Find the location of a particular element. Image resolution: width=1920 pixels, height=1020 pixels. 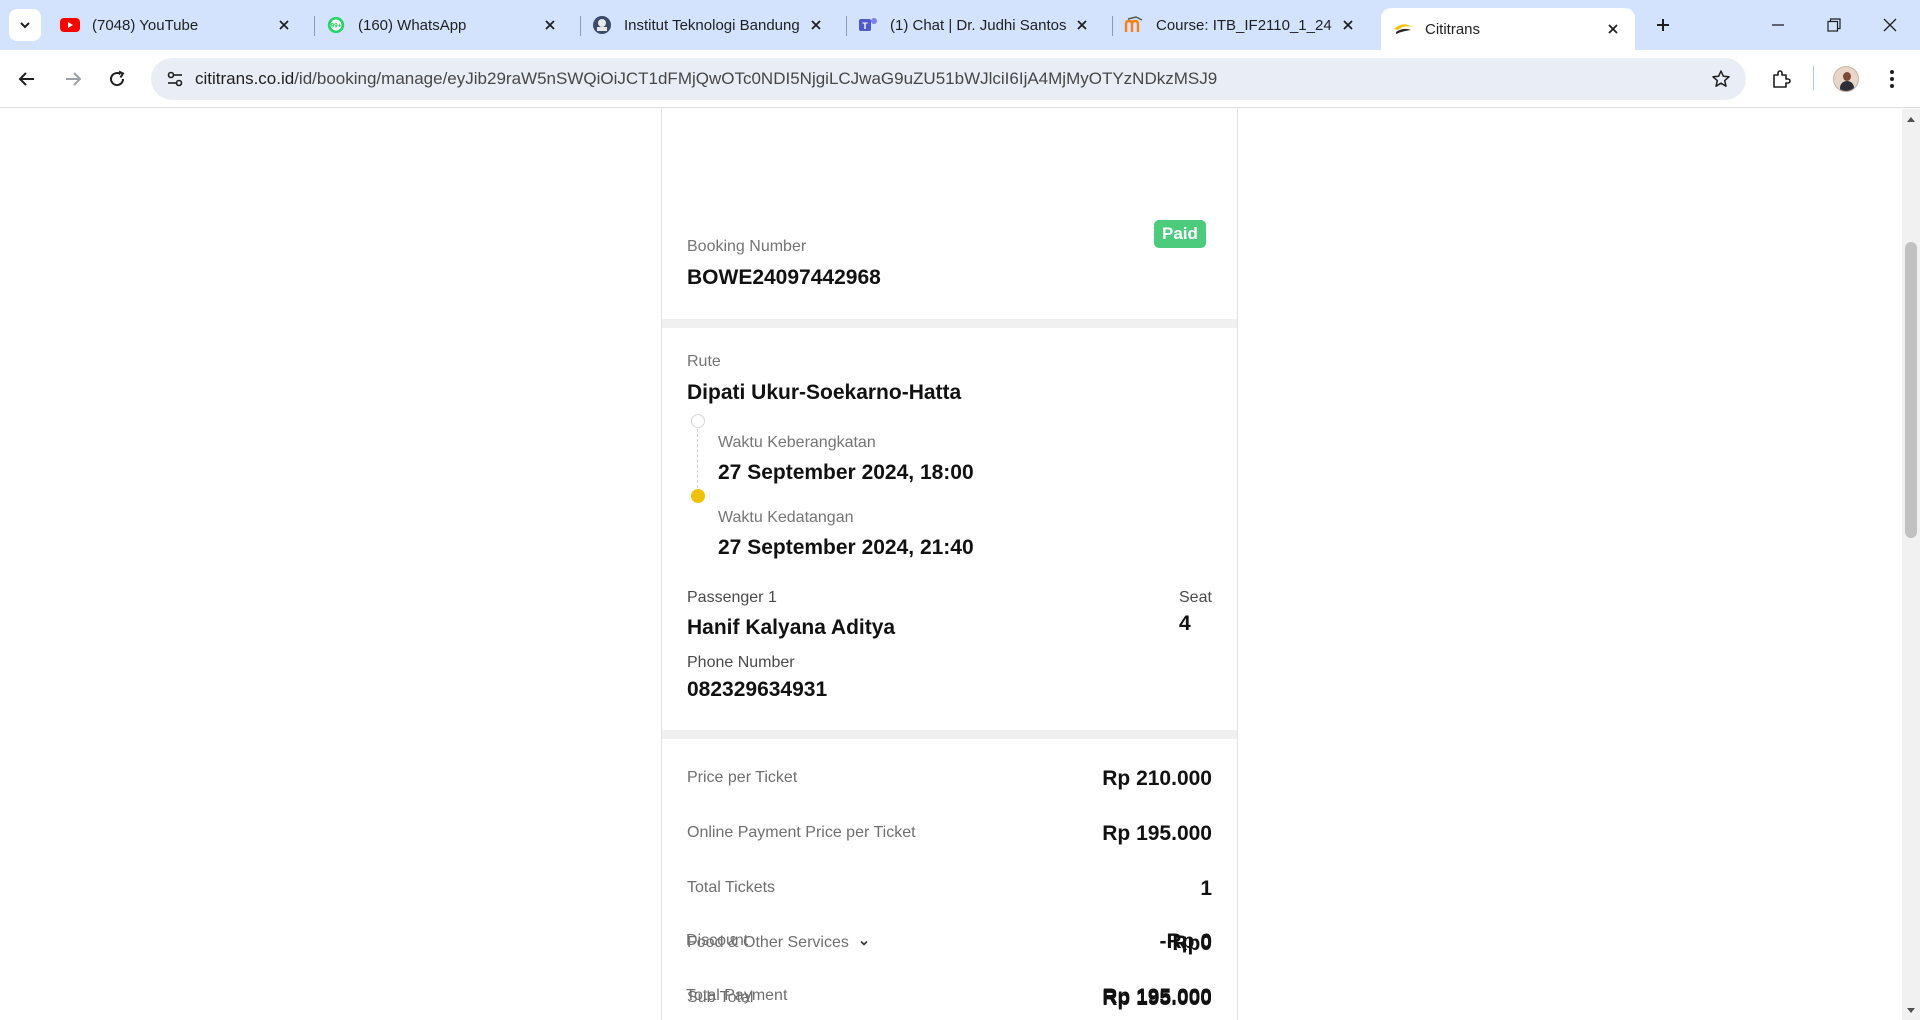

price-row-label: Total Tickets is located at coordinates (731, 887).